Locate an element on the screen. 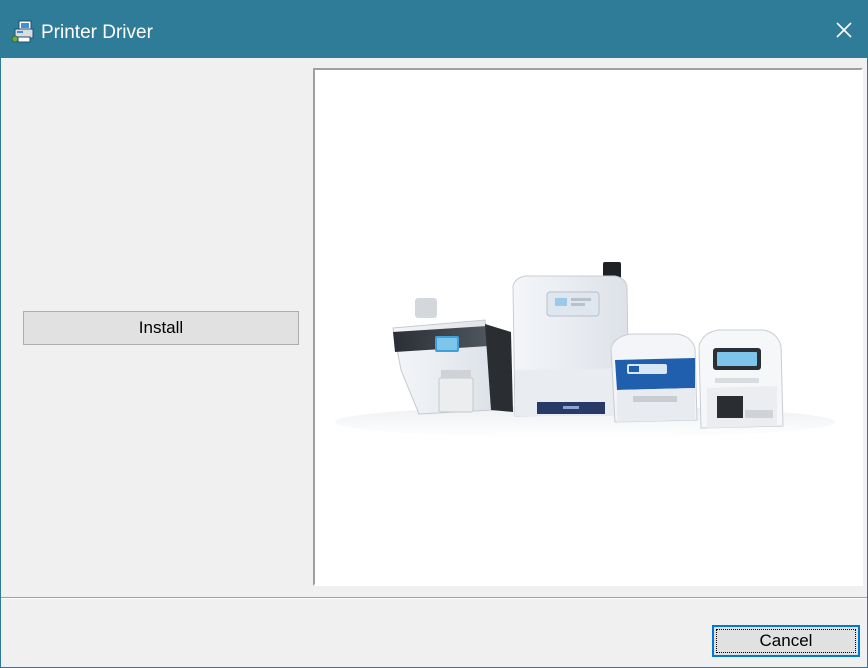  window-title: Printer Driver is located at coordinates (97, 32).